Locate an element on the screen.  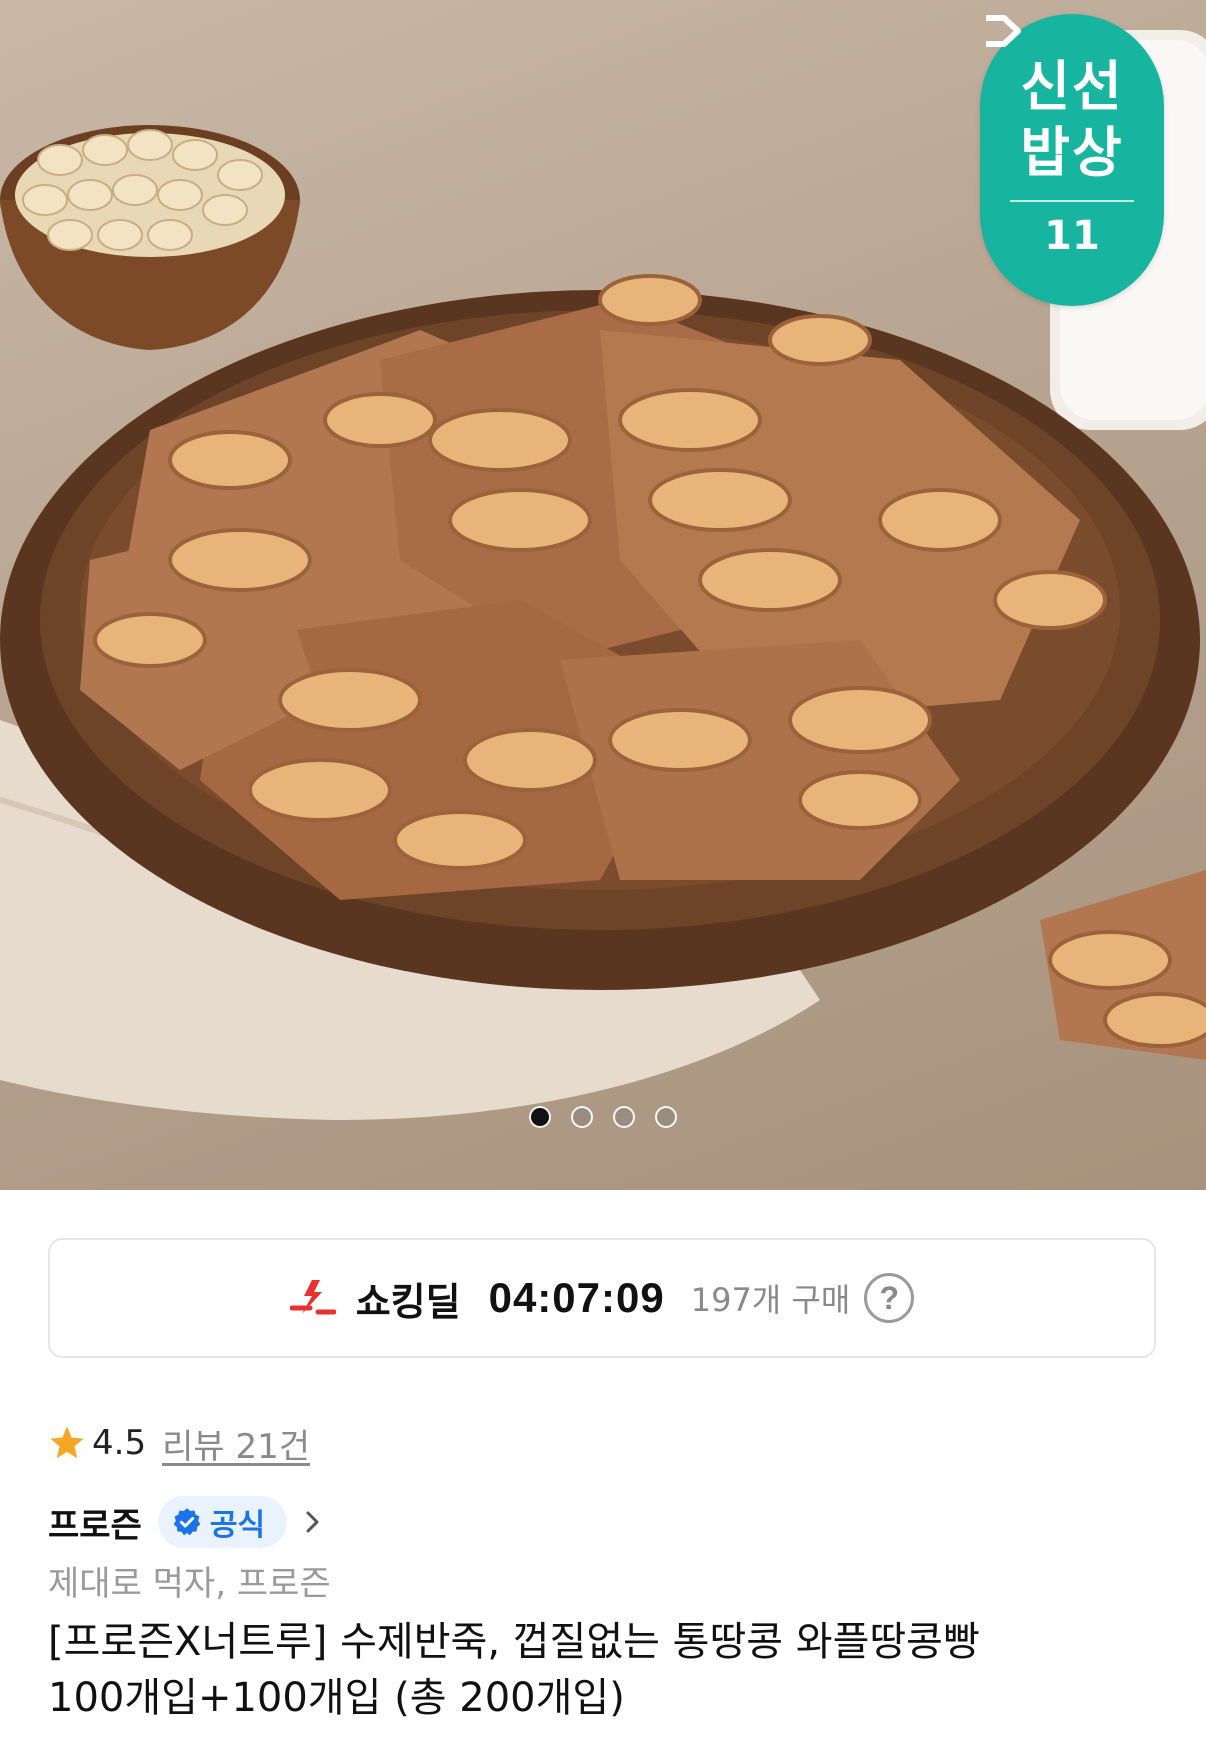
eleven-street-arrow-icon is located at coordinates (1003, 31).